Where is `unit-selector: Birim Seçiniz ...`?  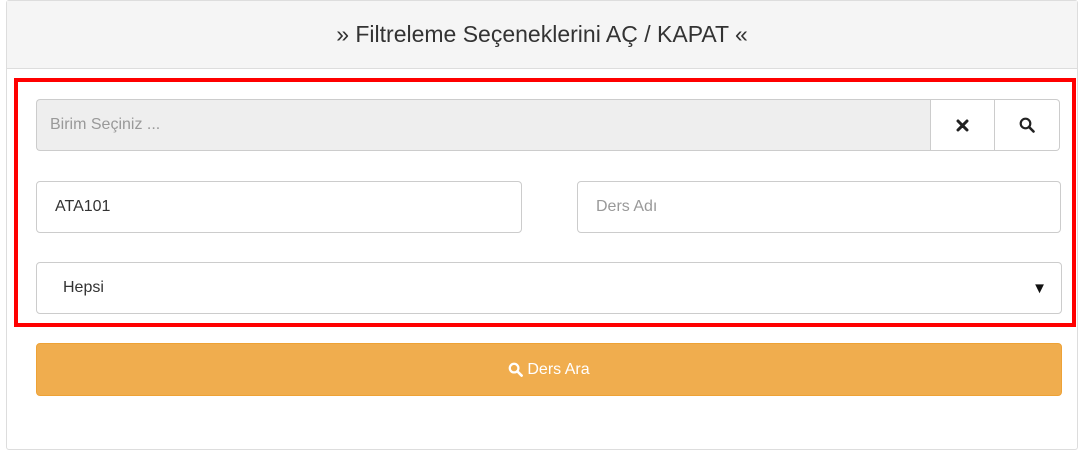 unit-selector: Birim Seçiniz ... is located at coordinates (548, 125).